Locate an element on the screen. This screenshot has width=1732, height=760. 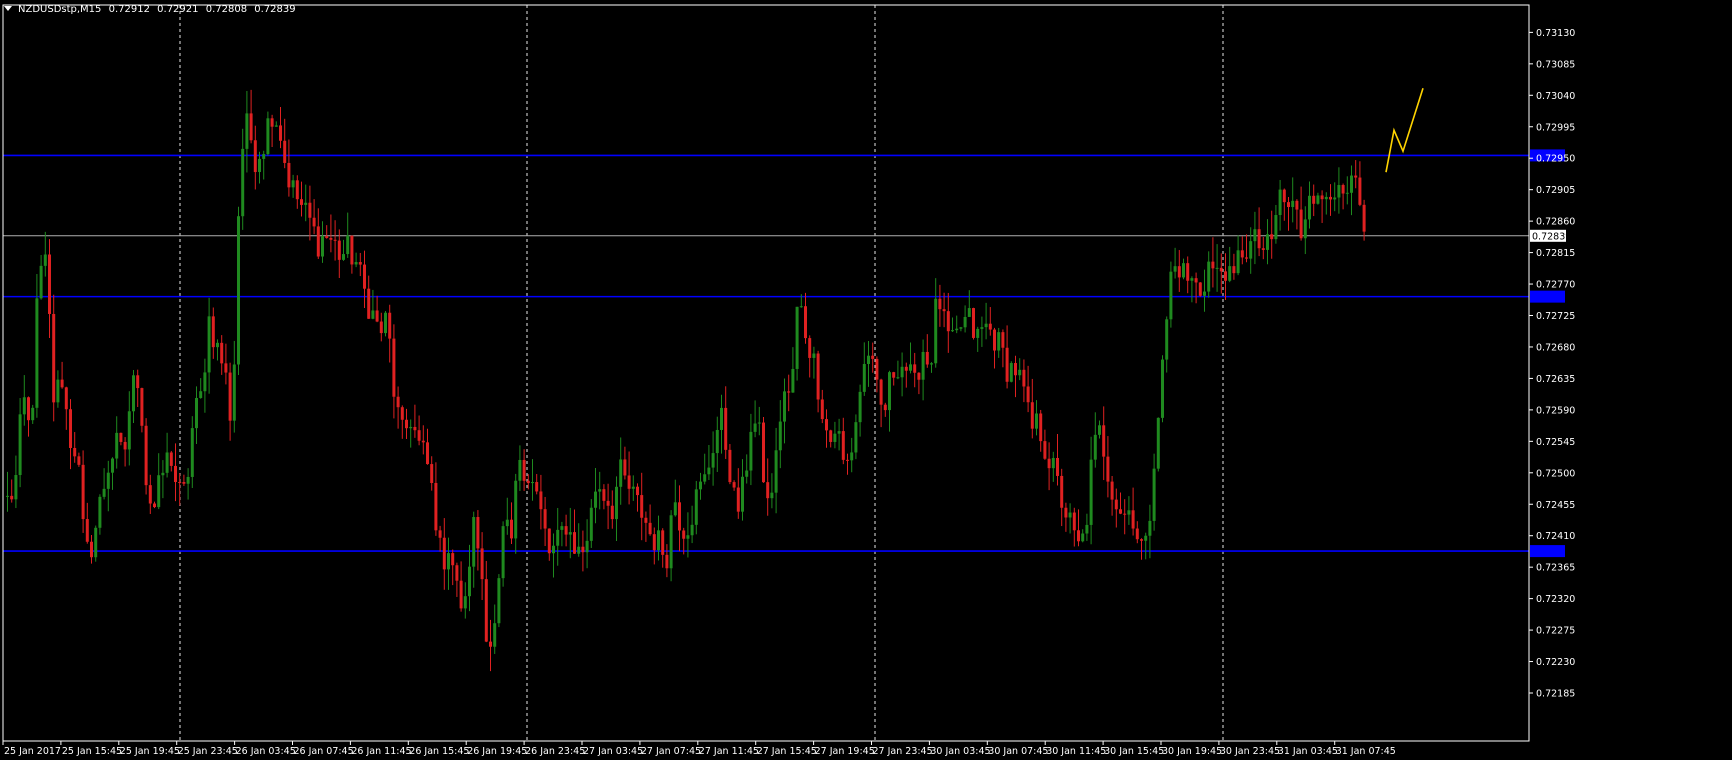
x-tick-label: 31 Jan 03:45 is located at coordinates (1308, 751).